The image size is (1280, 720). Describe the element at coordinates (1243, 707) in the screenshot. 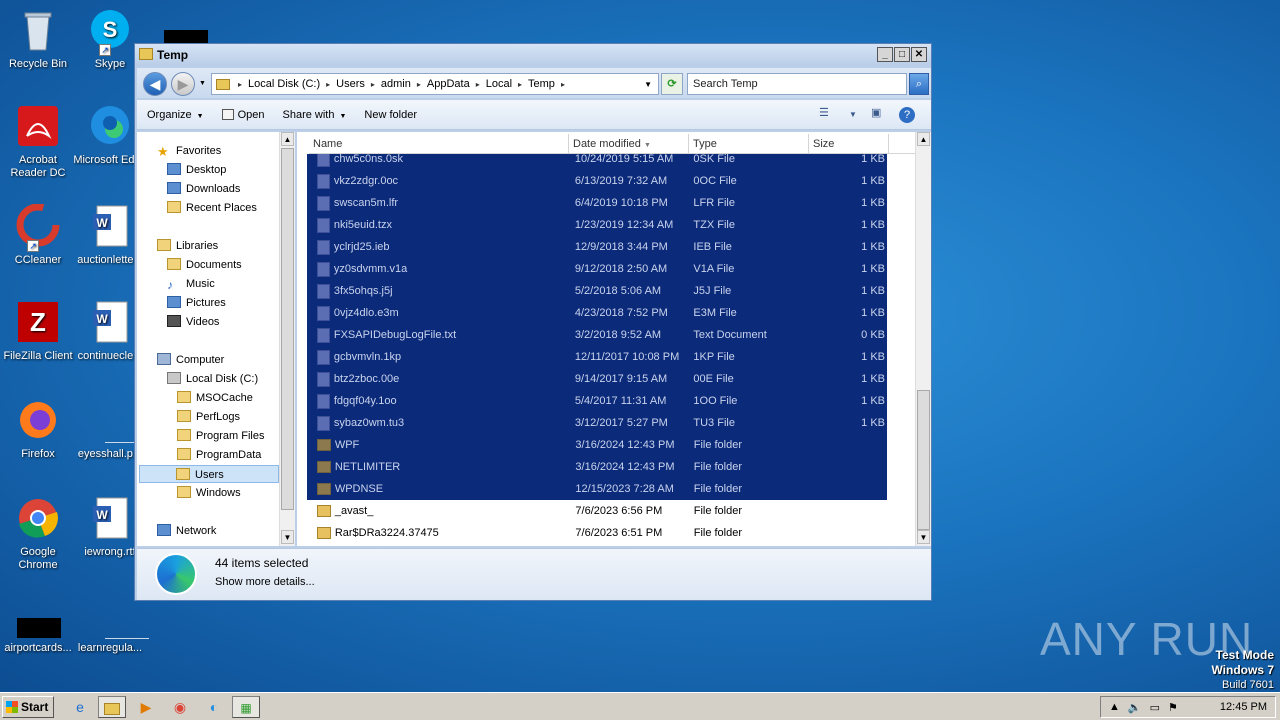

I see `clock: 12:45 PM` at that location.